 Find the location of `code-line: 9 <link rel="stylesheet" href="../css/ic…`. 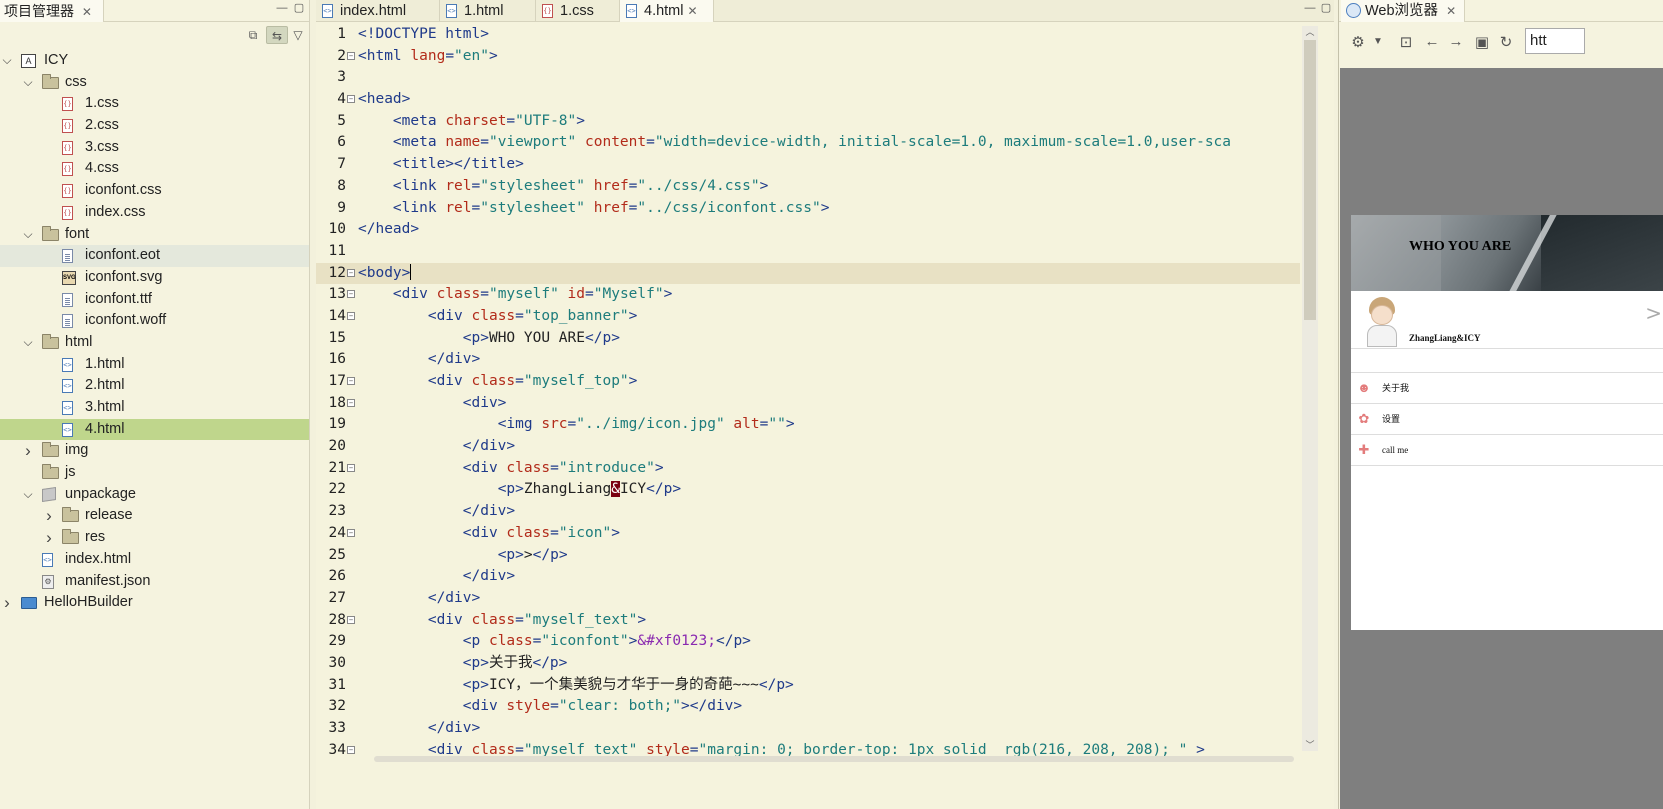

code-line: 9 <link rel="stylesheet" href="../css/ic… is located at coordinates (808, 209).